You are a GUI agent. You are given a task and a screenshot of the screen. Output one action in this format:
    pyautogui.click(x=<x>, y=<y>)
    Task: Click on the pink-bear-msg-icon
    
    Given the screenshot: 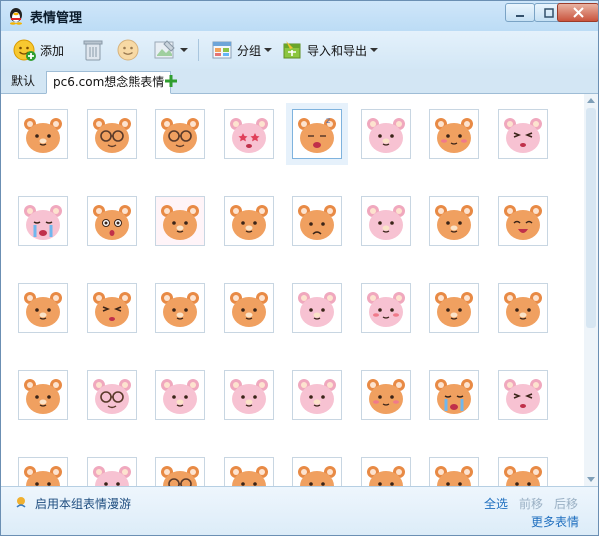 What is the action you would take?
    pyautogui.click(x=386, y=308)
    